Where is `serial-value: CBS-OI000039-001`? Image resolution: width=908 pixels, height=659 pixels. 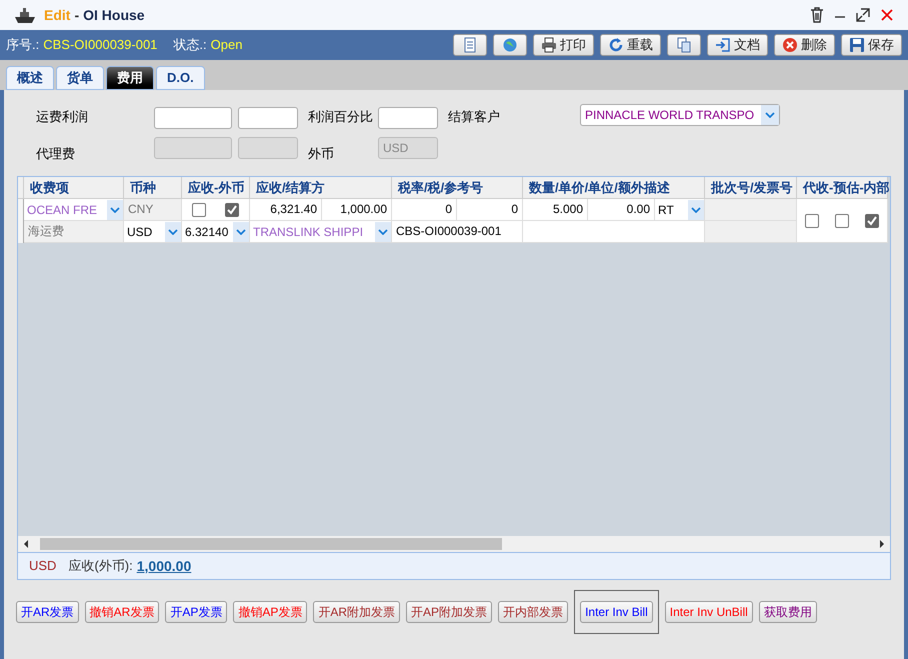 serial-value: CBS-OI000039-001 is located at coordinates (100, 45).